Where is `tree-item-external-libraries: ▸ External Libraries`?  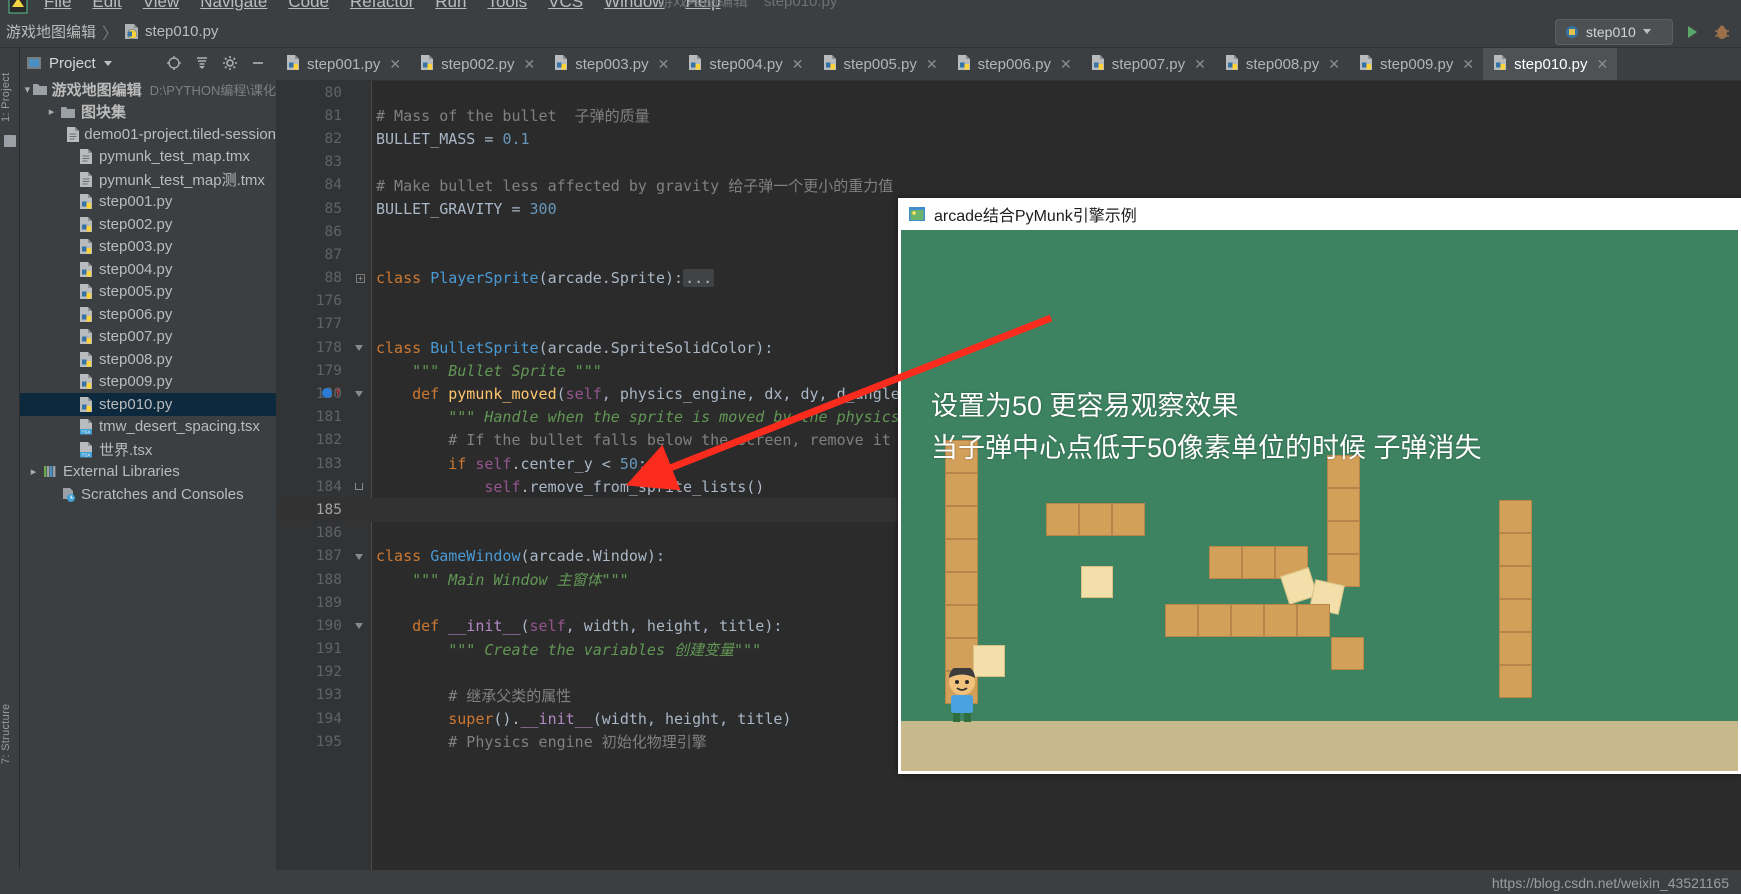
tree-item-external-libraries: ▸ External Libraries is located at coordinates (148, 472).